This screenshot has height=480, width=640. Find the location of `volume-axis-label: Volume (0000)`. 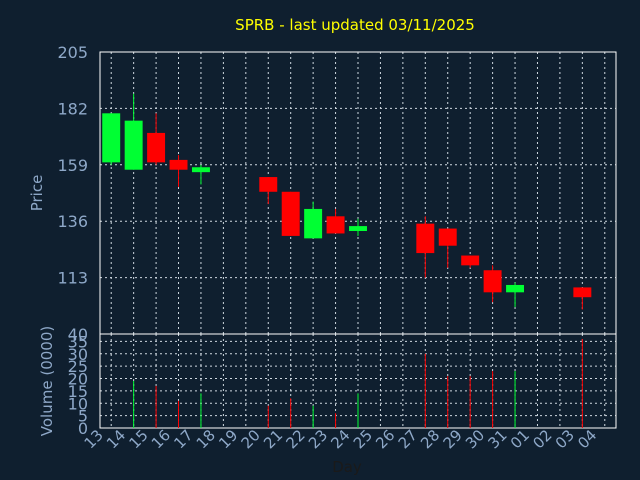

volume-axis-label: Volume (0000) is located at coordinates (47, 381).